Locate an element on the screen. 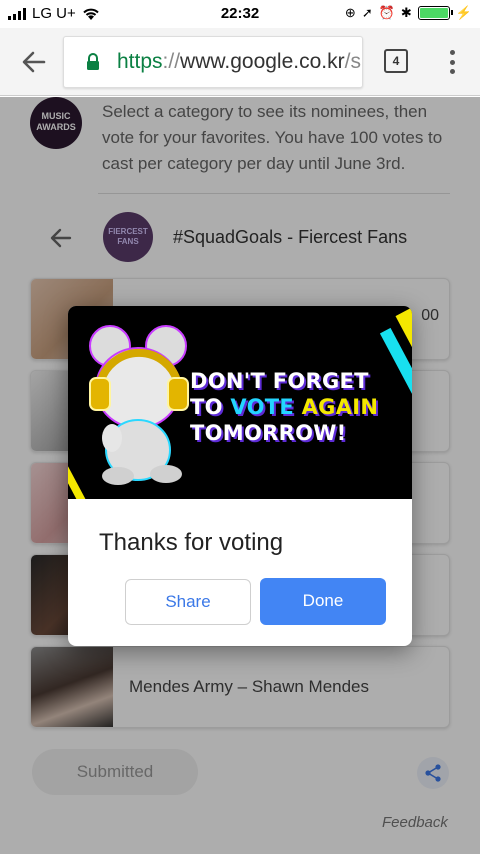 The height and width of the screenshot is (854, 480). battery-icon is located at coordinates (435, 13).